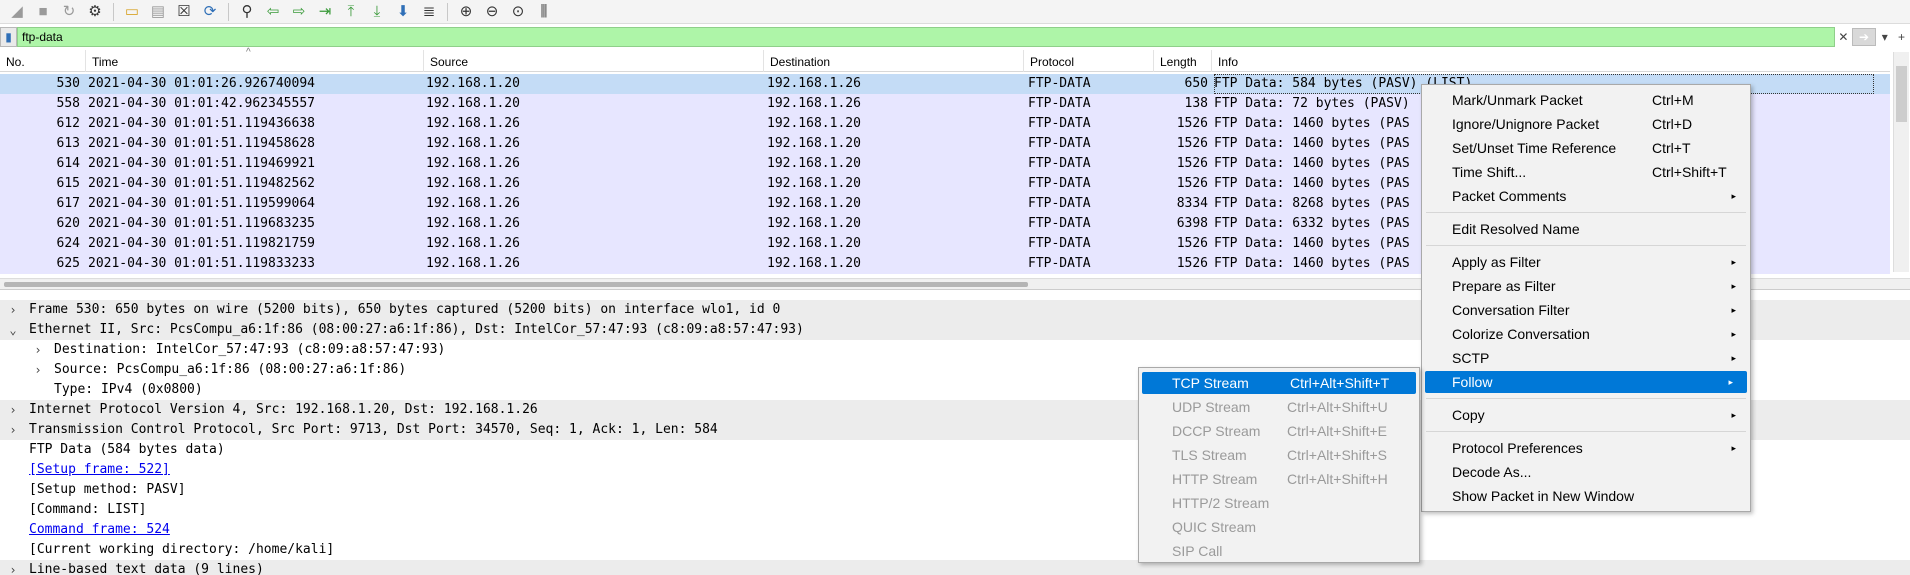  I want to click on chevron-down-icon: ▾, so click(1884, 37).